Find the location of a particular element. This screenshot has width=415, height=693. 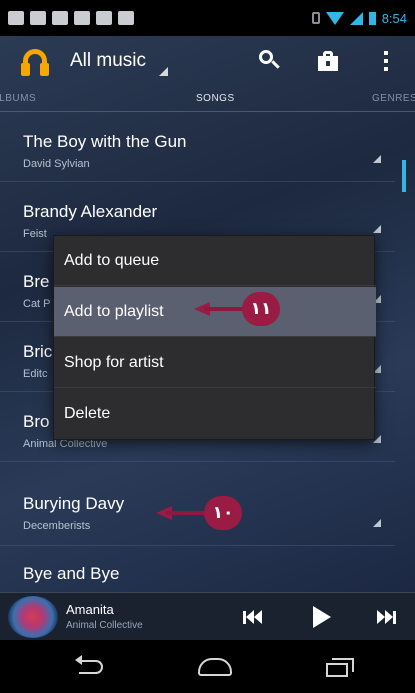

tab-albums: ALBUMS is located at coordinates (18, 98).